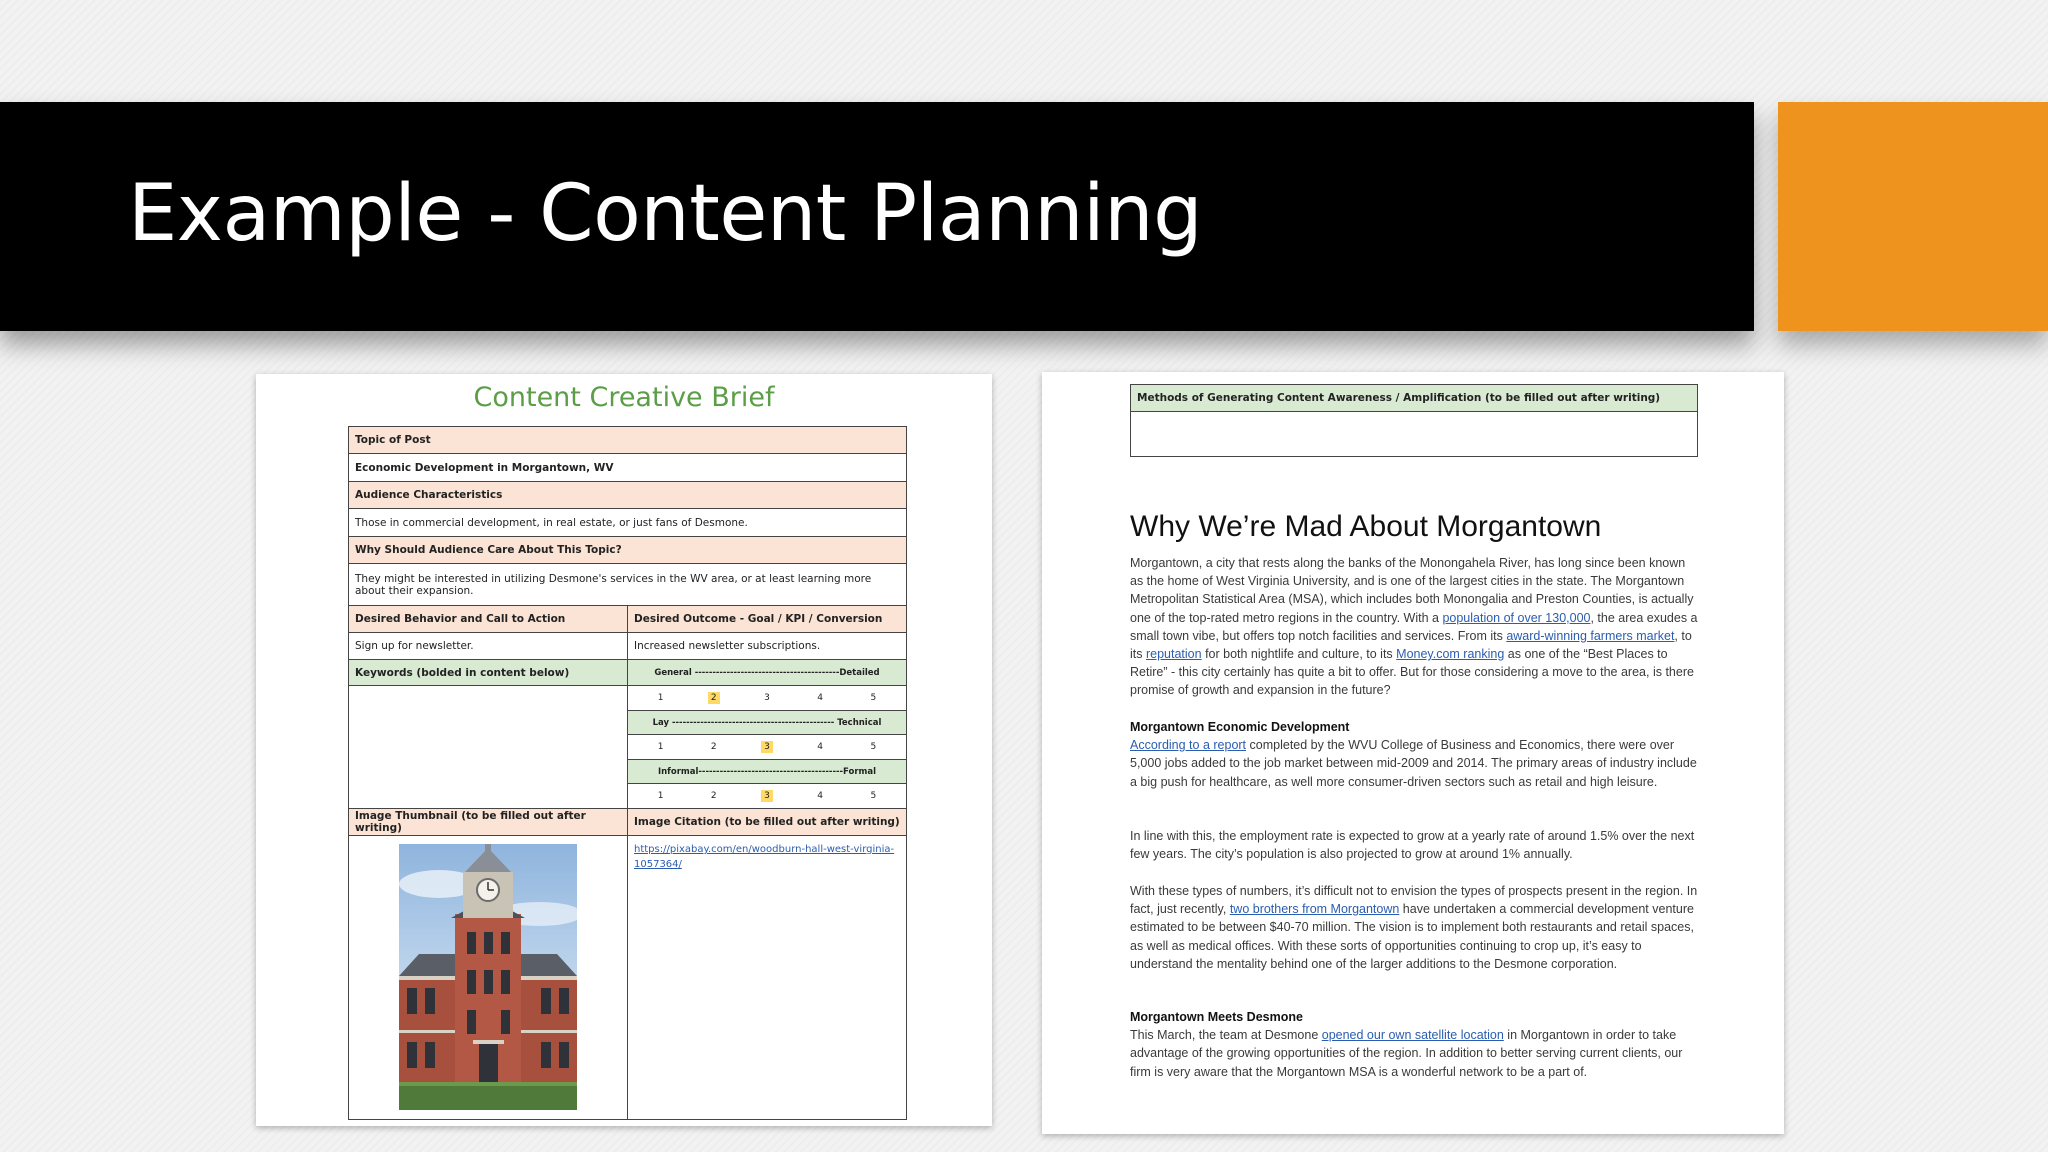 The width and height of the screenshot is (2048, 1152). I want to click on scale-informal-formal: 1 2 3 4 5, so click(767, 796).